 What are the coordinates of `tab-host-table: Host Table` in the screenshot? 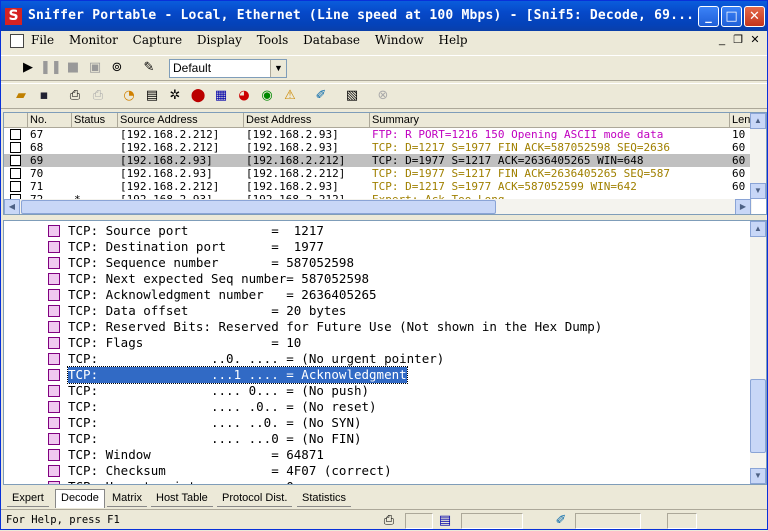 It's located at (182, 498).